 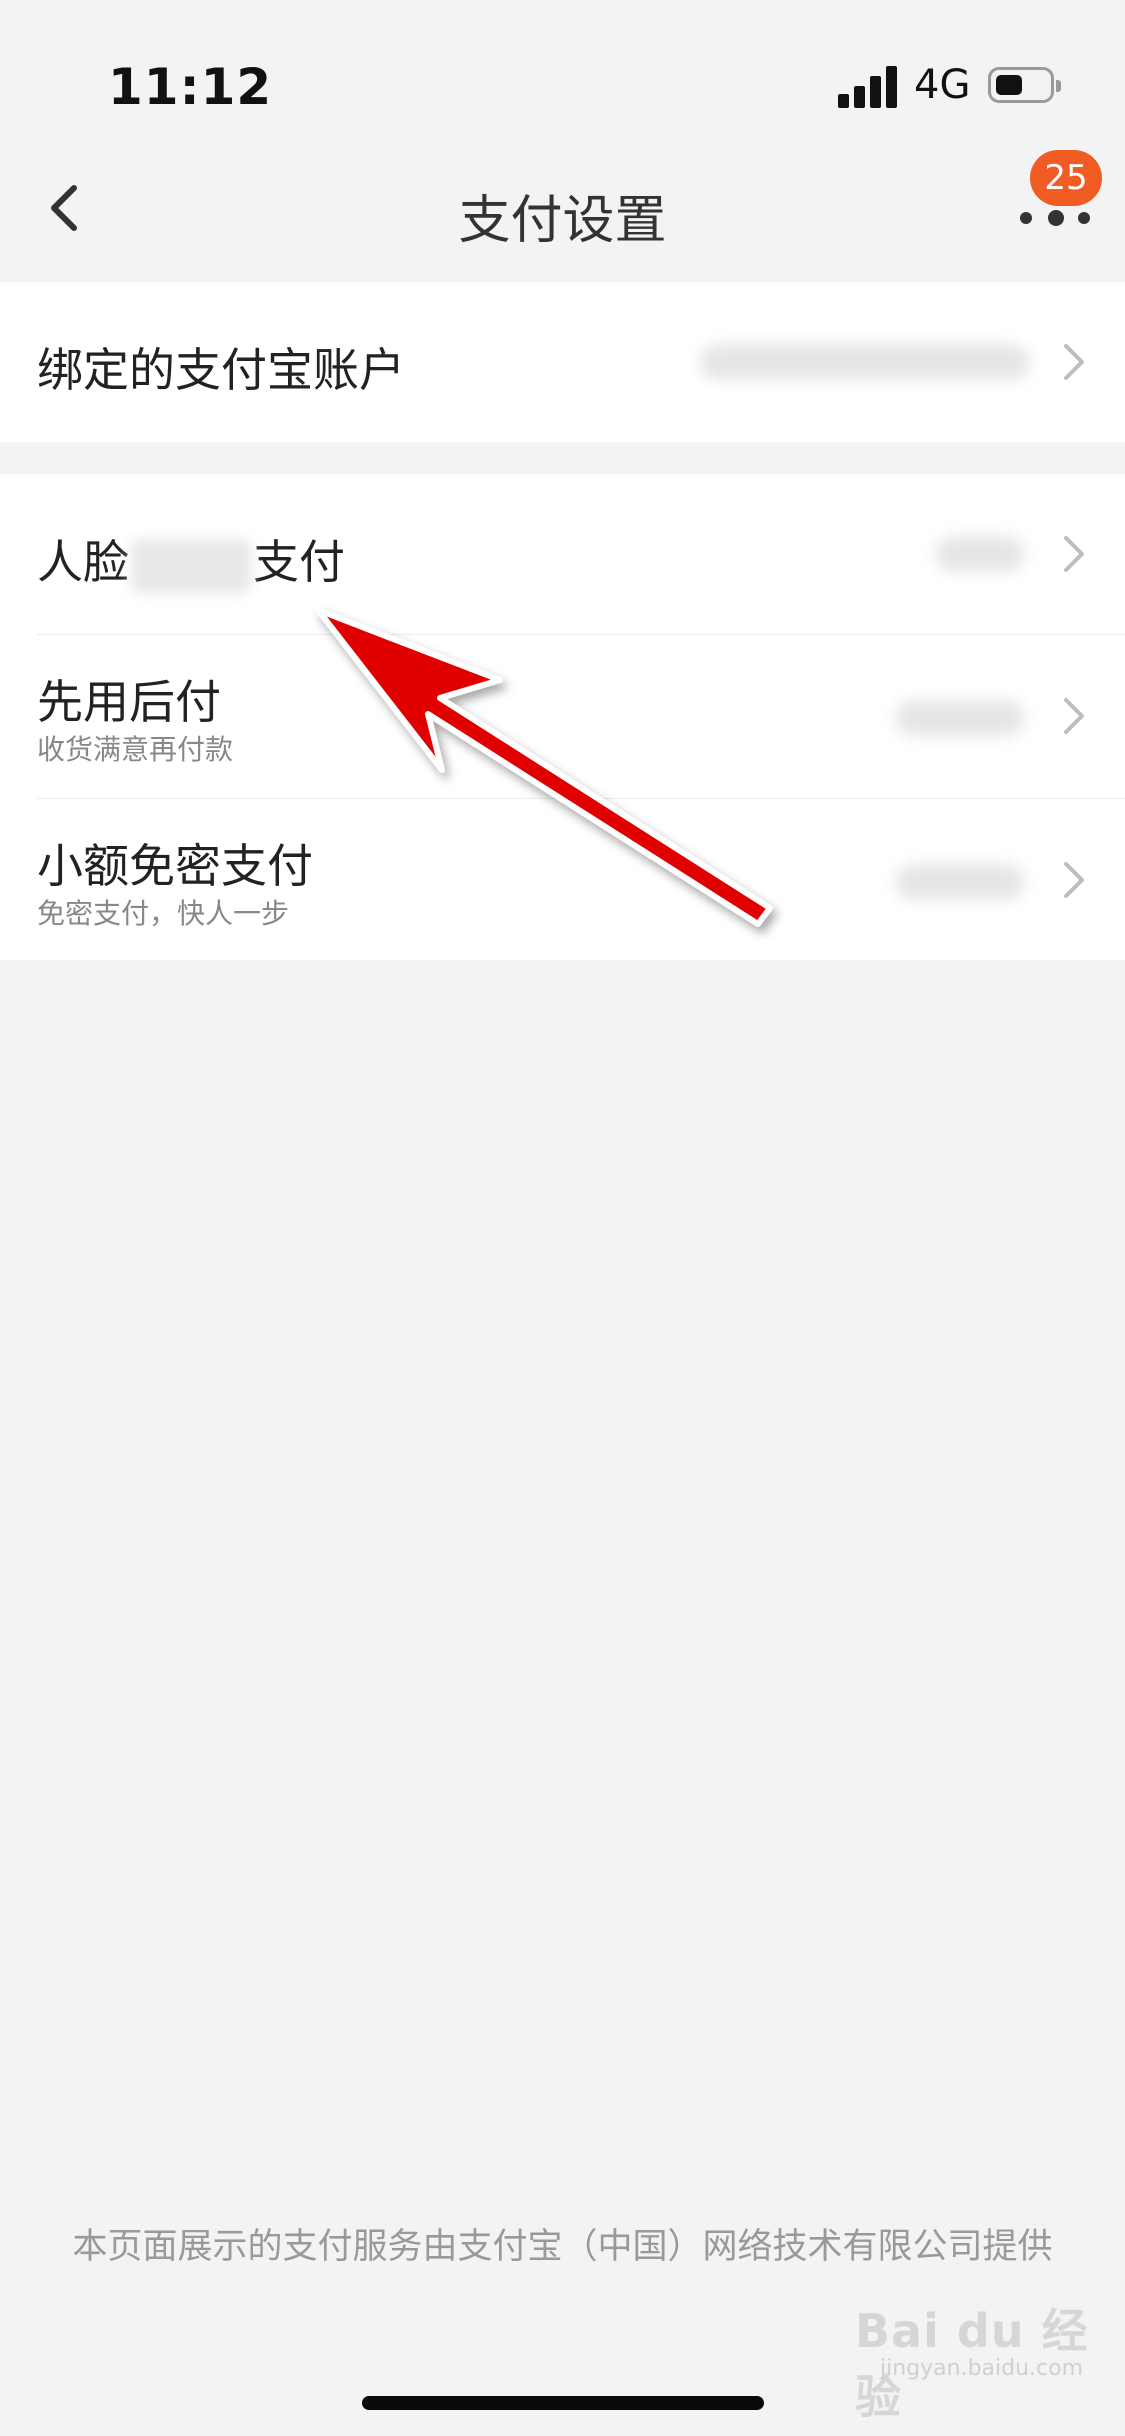 I want to click on more-dots-icon, so click(x=1055, y=217).